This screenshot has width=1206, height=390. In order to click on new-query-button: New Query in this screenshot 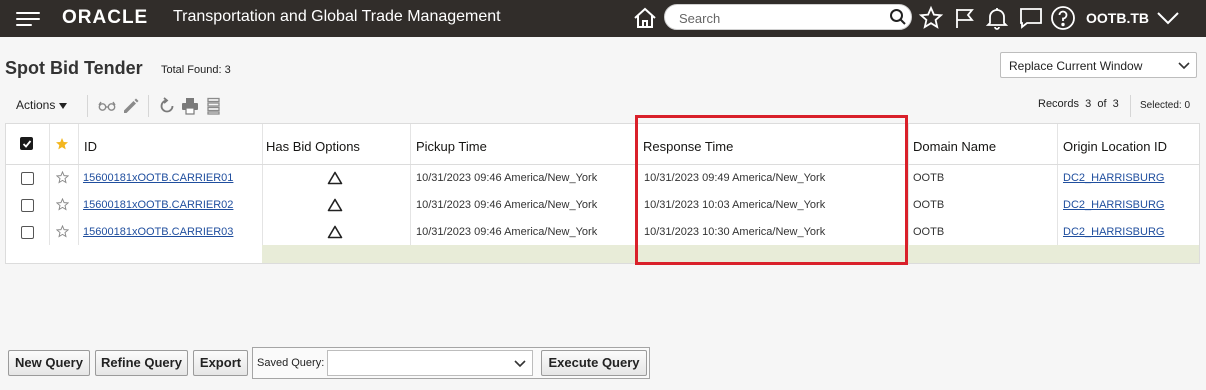, I will do `click(49, 363)`.